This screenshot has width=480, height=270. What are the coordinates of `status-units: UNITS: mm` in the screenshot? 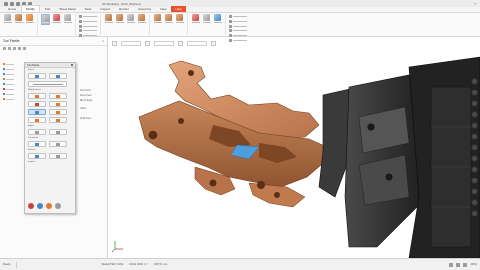 It's located at (160, 264).